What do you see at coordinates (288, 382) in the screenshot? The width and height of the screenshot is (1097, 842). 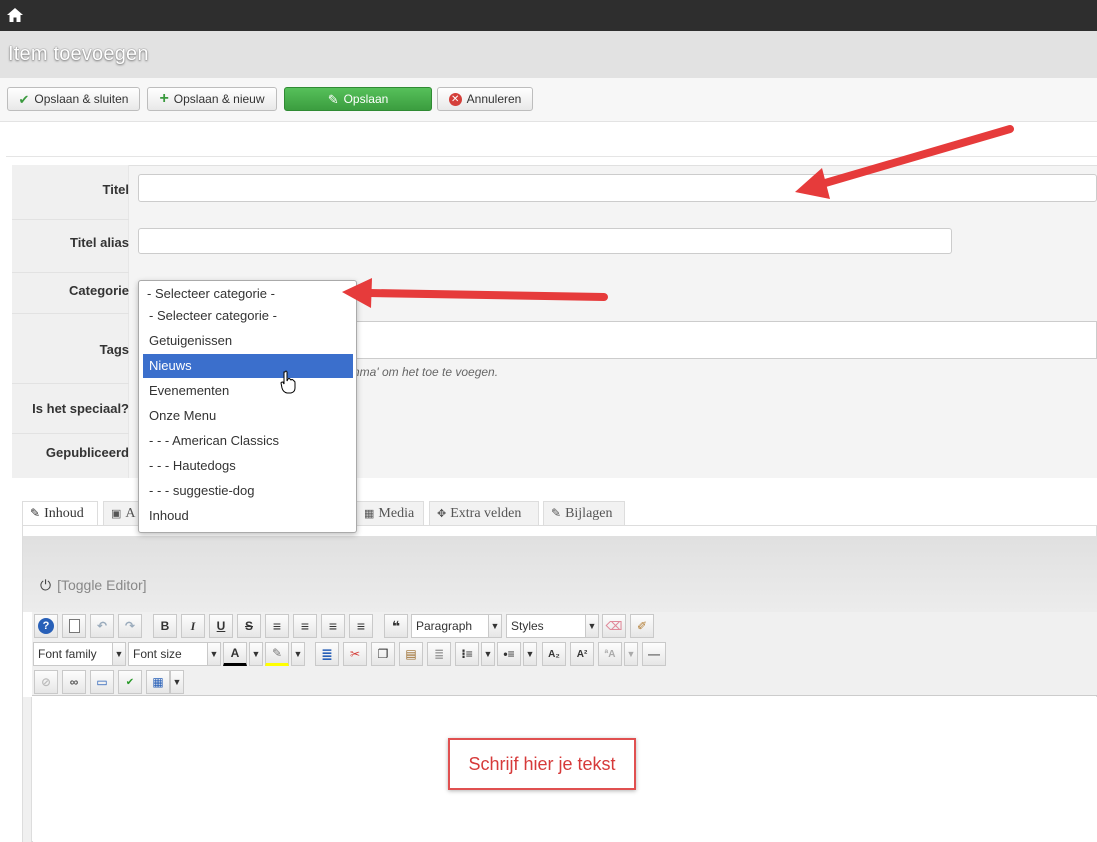 I see `hand-cursor-icon` at bounding box center [288, 382].